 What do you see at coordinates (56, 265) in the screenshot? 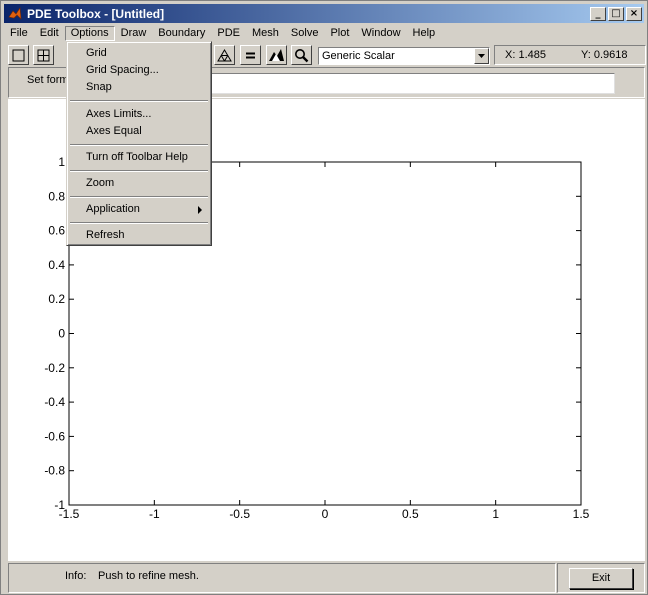
I see `y-tick-label: 0.4` at bounding box center [56, 265].